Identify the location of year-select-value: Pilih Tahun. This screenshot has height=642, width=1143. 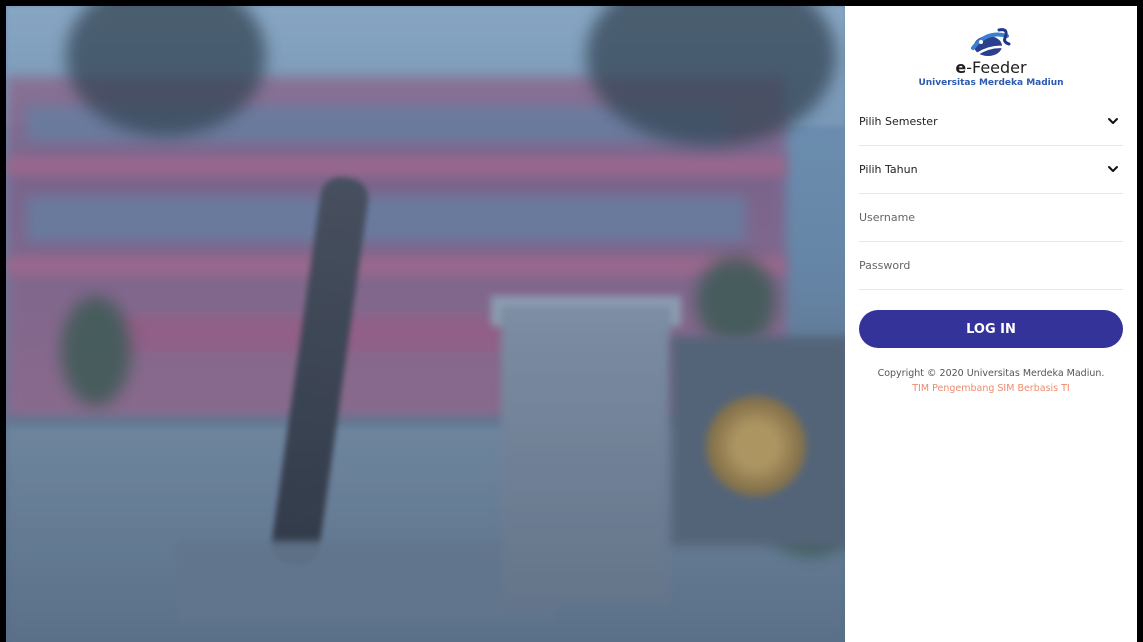
(888, 169).